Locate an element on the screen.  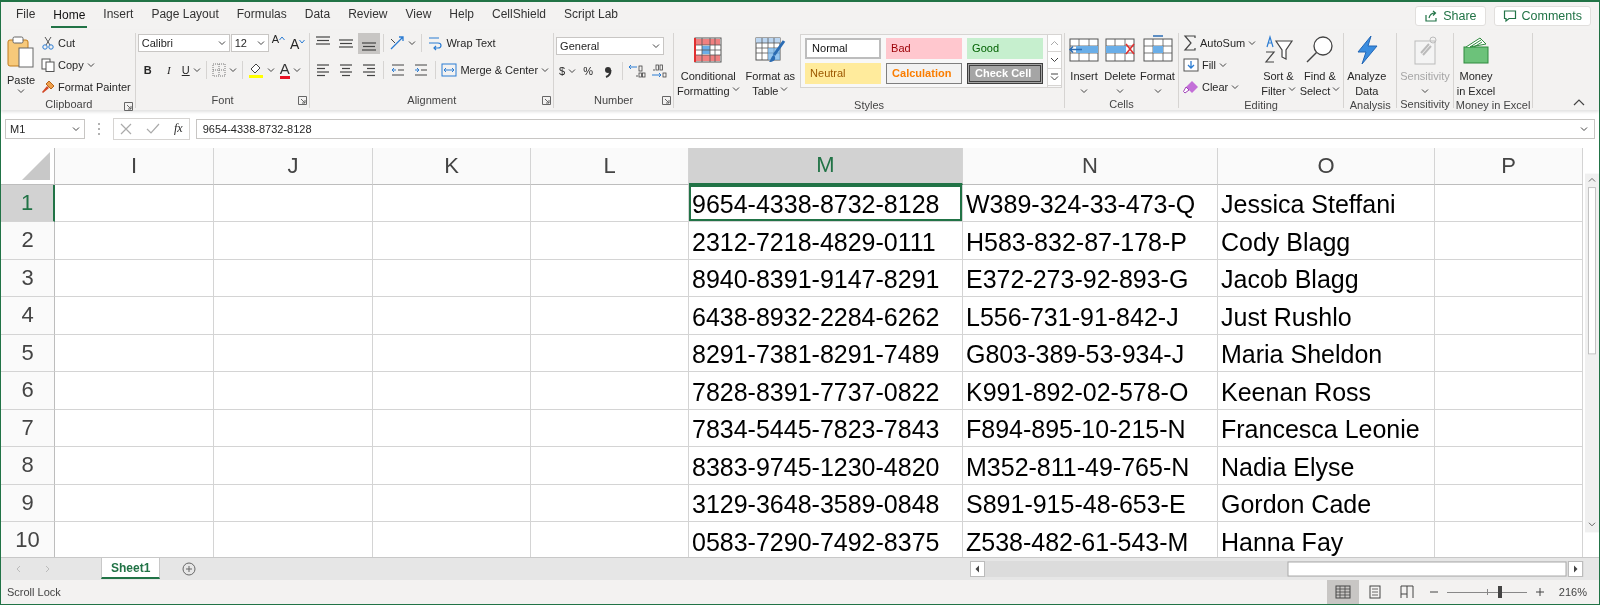
conditional-formatting-button: Conditional Formatting is located at coordinates (708, 65).